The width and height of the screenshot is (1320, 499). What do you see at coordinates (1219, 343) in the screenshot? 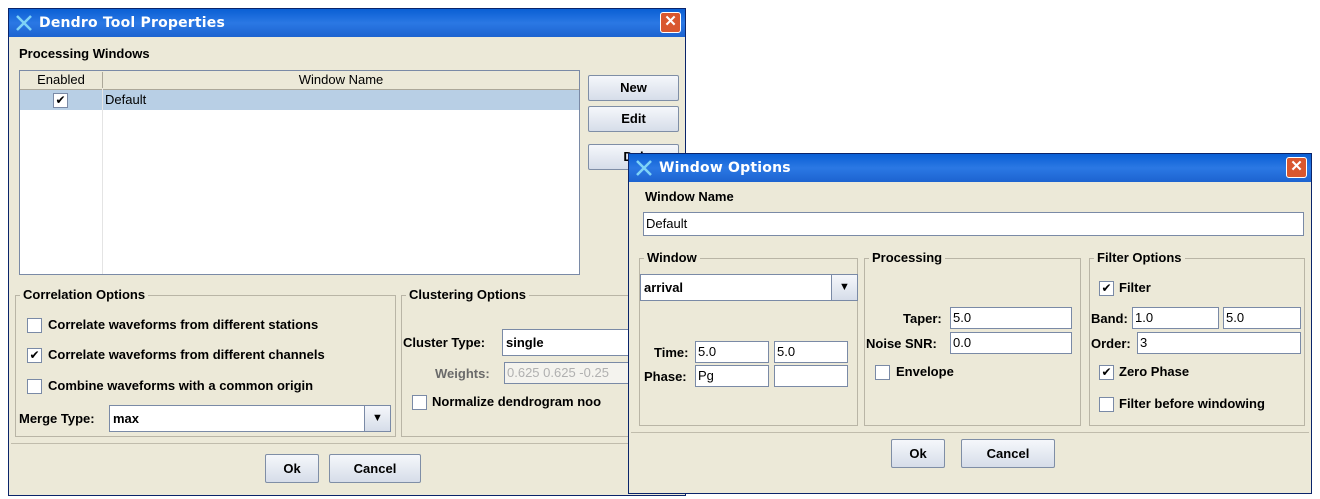
I see `order-field: 3` at bounding box center [1219, 343].